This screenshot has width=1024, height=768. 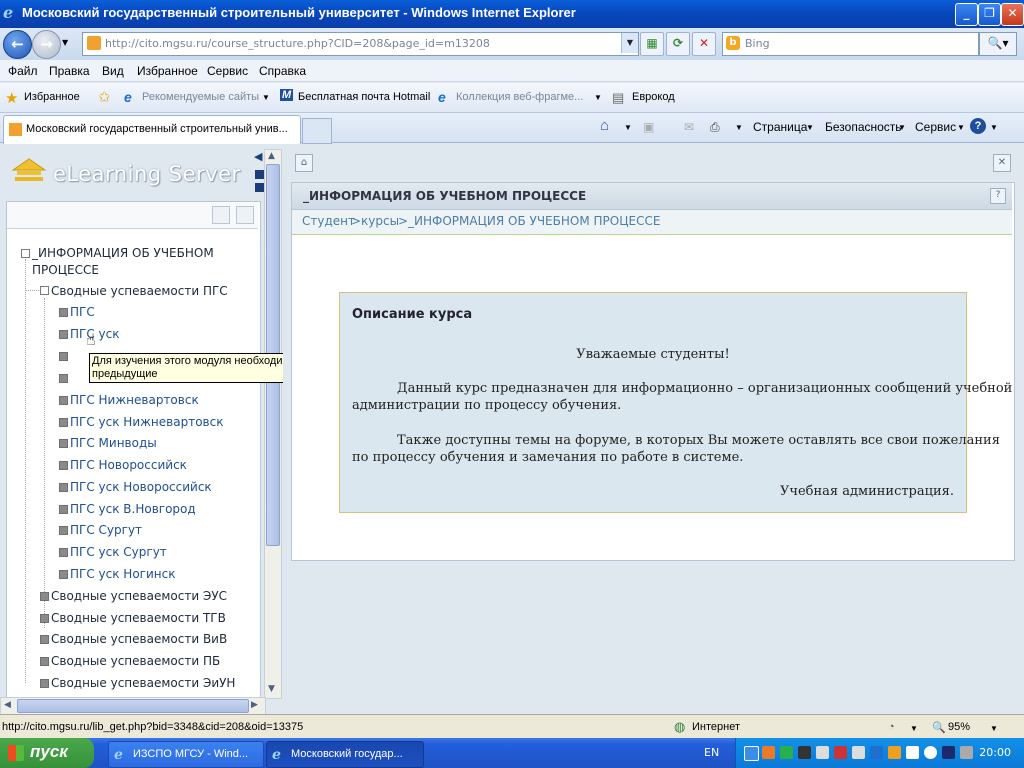 What do you see at coordinates (1012, 14) in the screenshot?
I see `close-button: ✕` at bounding box center [1012, 14].